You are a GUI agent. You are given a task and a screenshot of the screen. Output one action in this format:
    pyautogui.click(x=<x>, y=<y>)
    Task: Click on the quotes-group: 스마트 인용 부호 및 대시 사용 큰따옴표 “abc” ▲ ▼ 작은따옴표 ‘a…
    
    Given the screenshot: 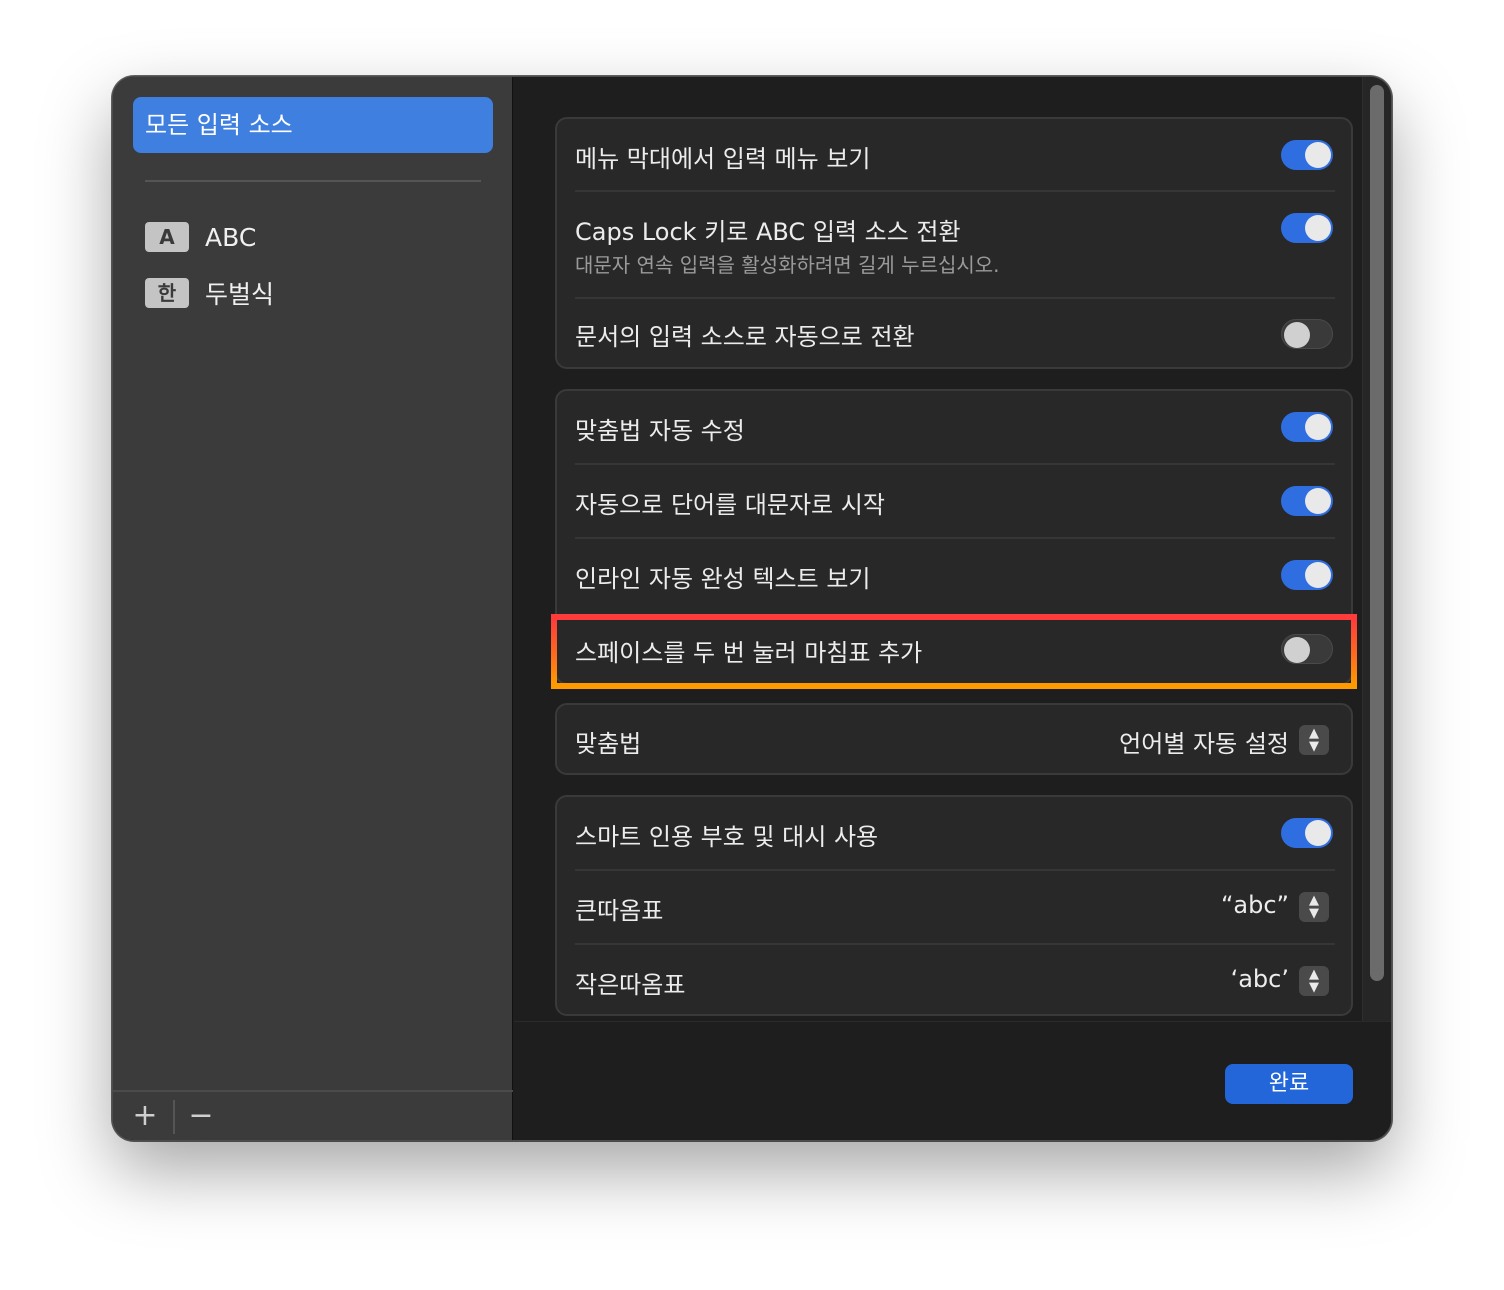 What is the action you would take?
    pyautogui.click(x=954, y=905)
    